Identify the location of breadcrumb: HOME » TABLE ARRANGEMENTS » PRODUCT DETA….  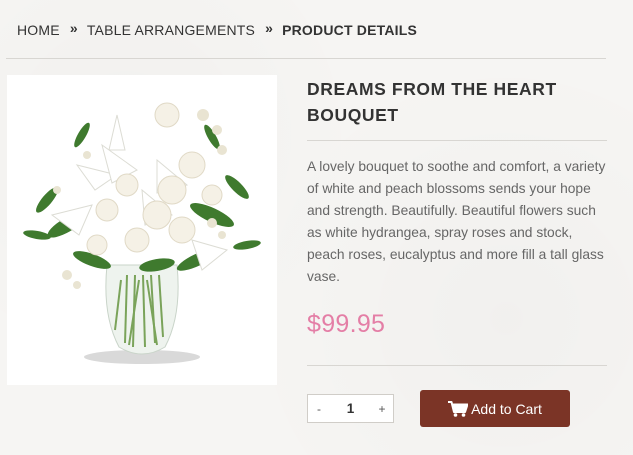
(217, 29).